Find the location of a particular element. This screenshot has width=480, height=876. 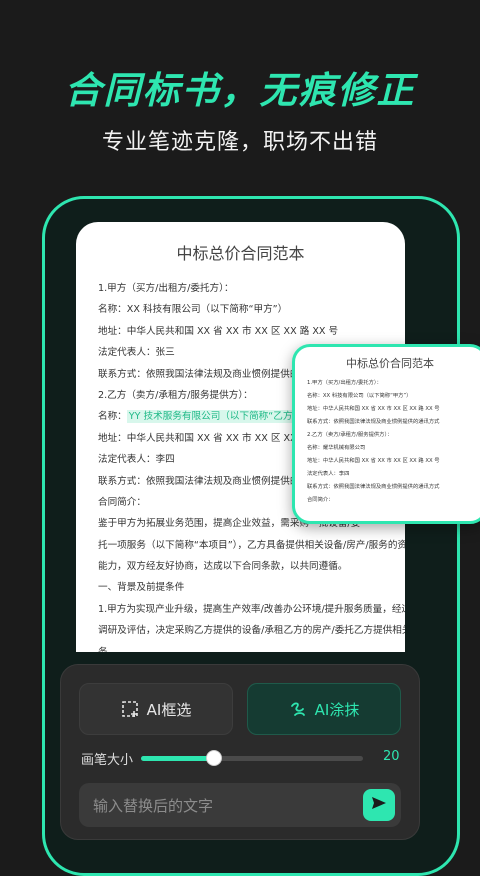

replace-text-input is located at coordinates (223, 806).